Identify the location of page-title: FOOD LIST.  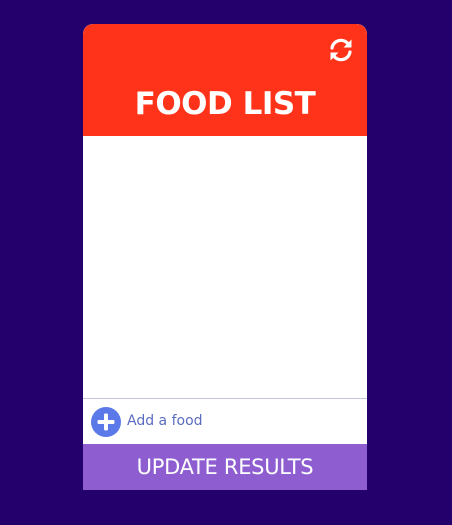
(225, 104).